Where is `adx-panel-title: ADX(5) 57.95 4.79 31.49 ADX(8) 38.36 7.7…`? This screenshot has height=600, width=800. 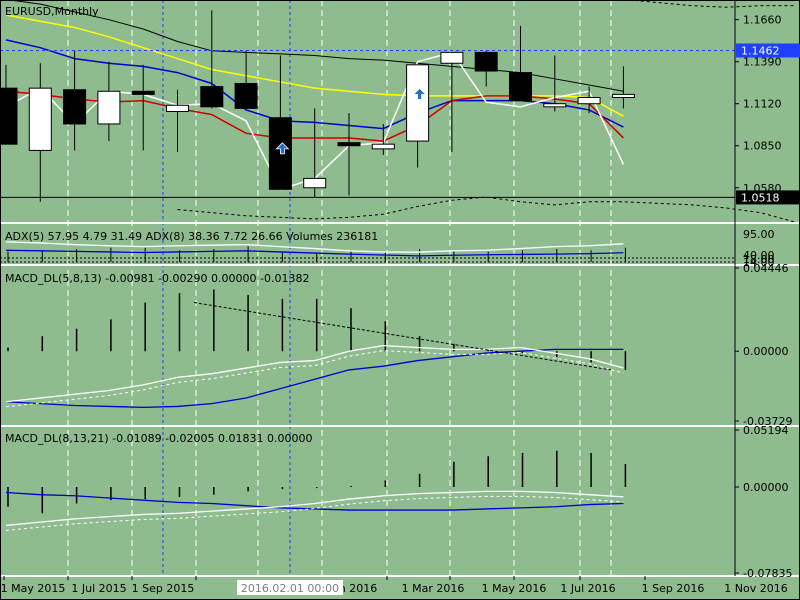
adx-panel-title: ADX(5) 57.95 4.79 31.49 ADX(8) 38.36 7.7… is located at coordinates (191, 236).